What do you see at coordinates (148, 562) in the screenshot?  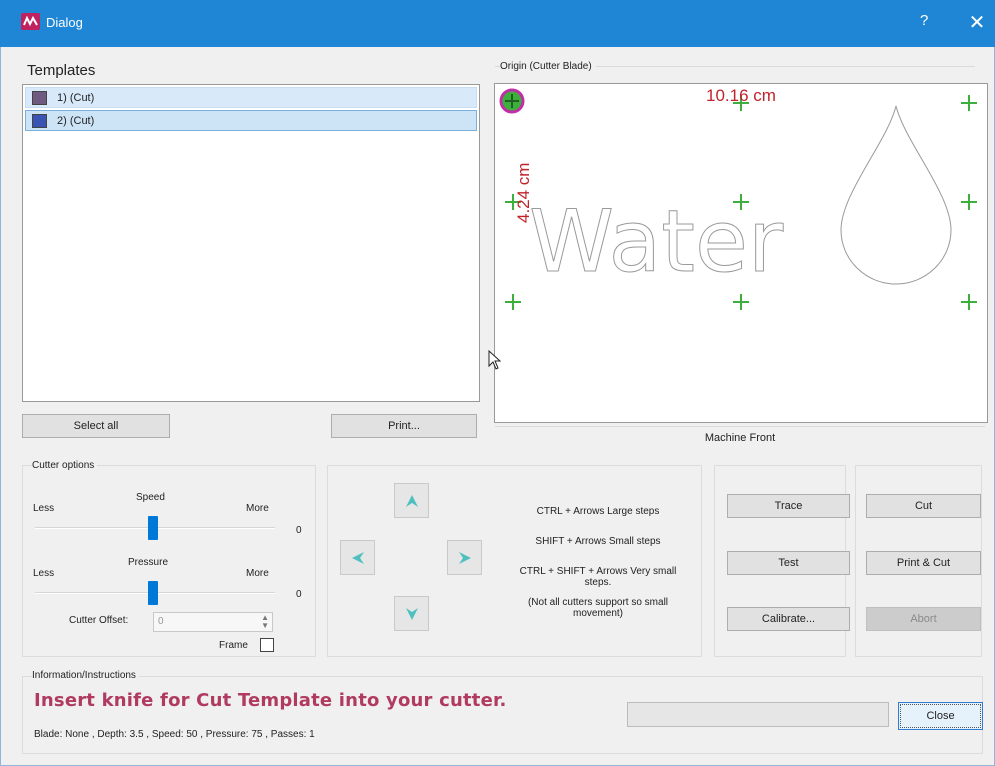 I see `pressure-label: Pressure` at bounding box center [148, 562].